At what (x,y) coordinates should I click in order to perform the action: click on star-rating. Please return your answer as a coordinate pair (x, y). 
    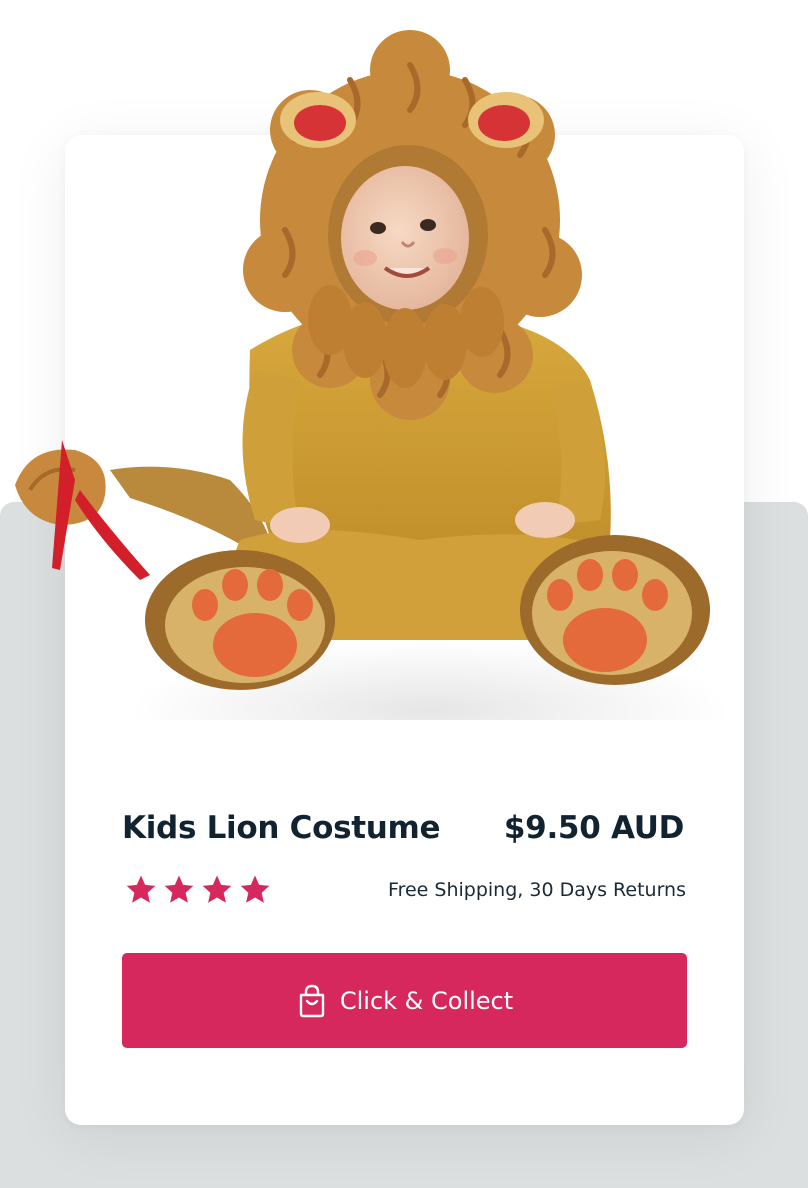
    Looking at the image, I should click on (198, 890).